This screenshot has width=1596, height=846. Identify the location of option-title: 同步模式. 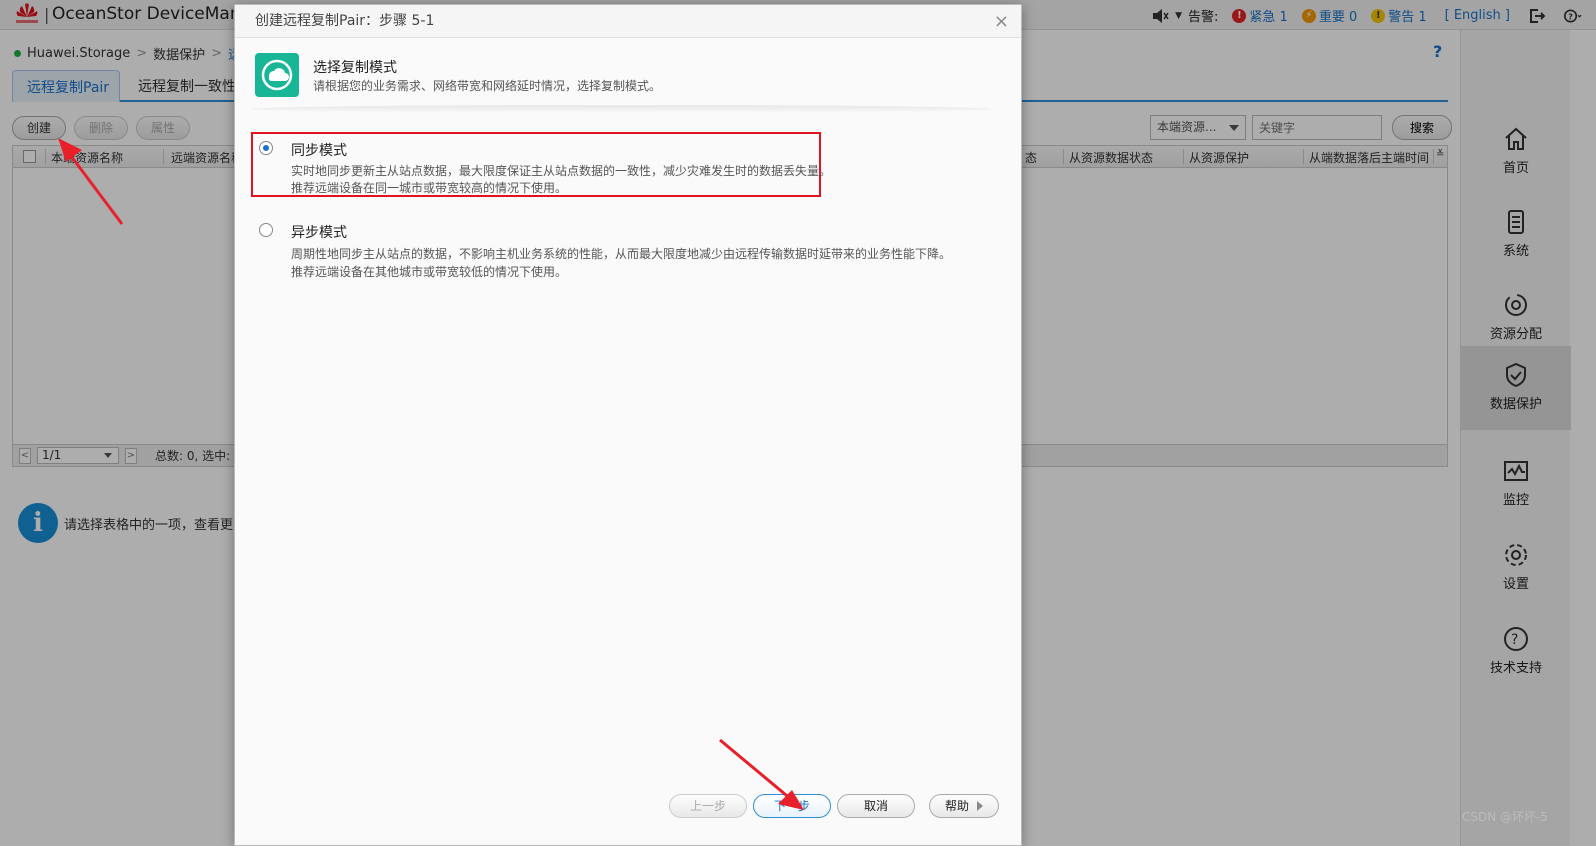
(319, 151).